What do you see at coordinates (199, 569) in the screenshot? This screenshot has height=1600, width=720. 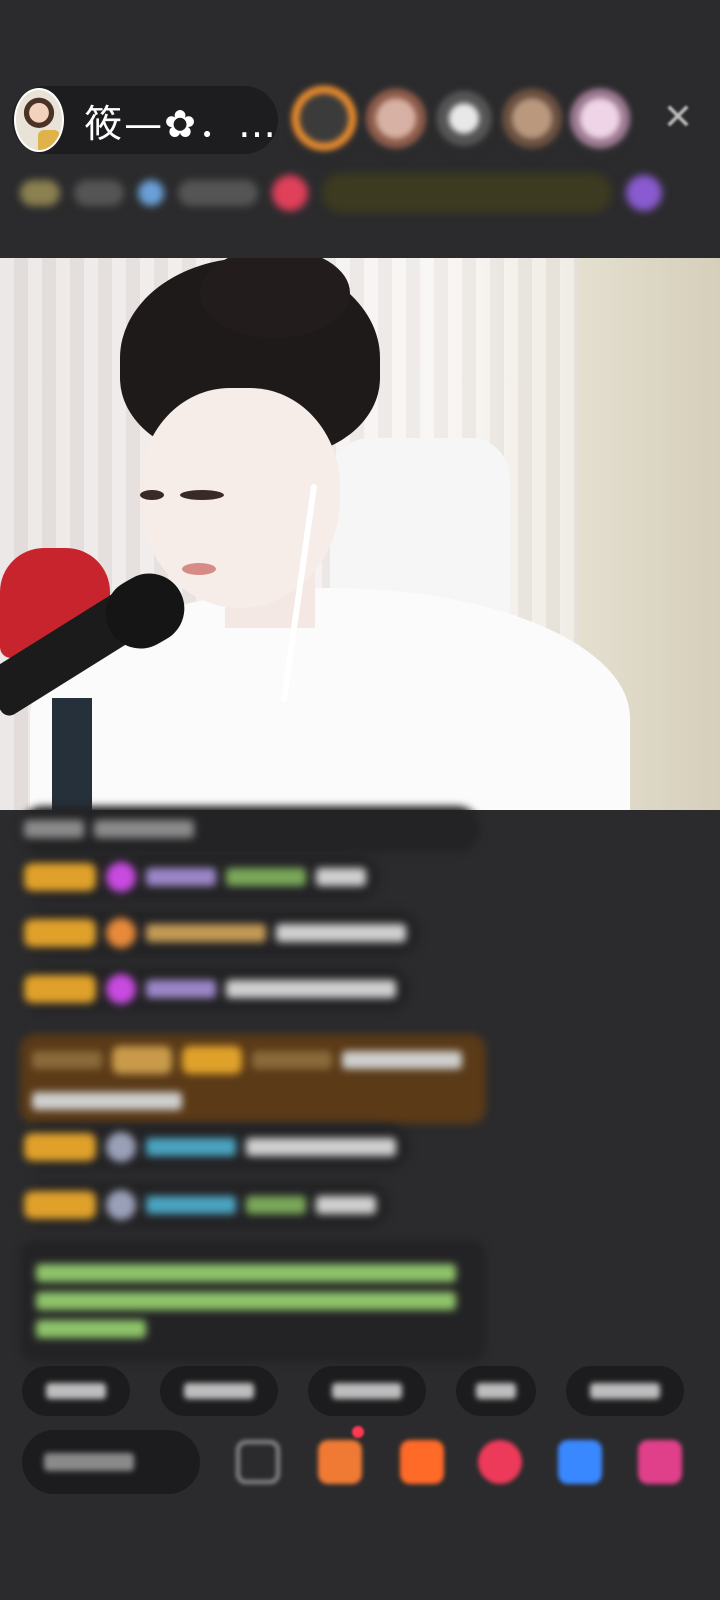 I see `lips` at bounding box center [199, 569].